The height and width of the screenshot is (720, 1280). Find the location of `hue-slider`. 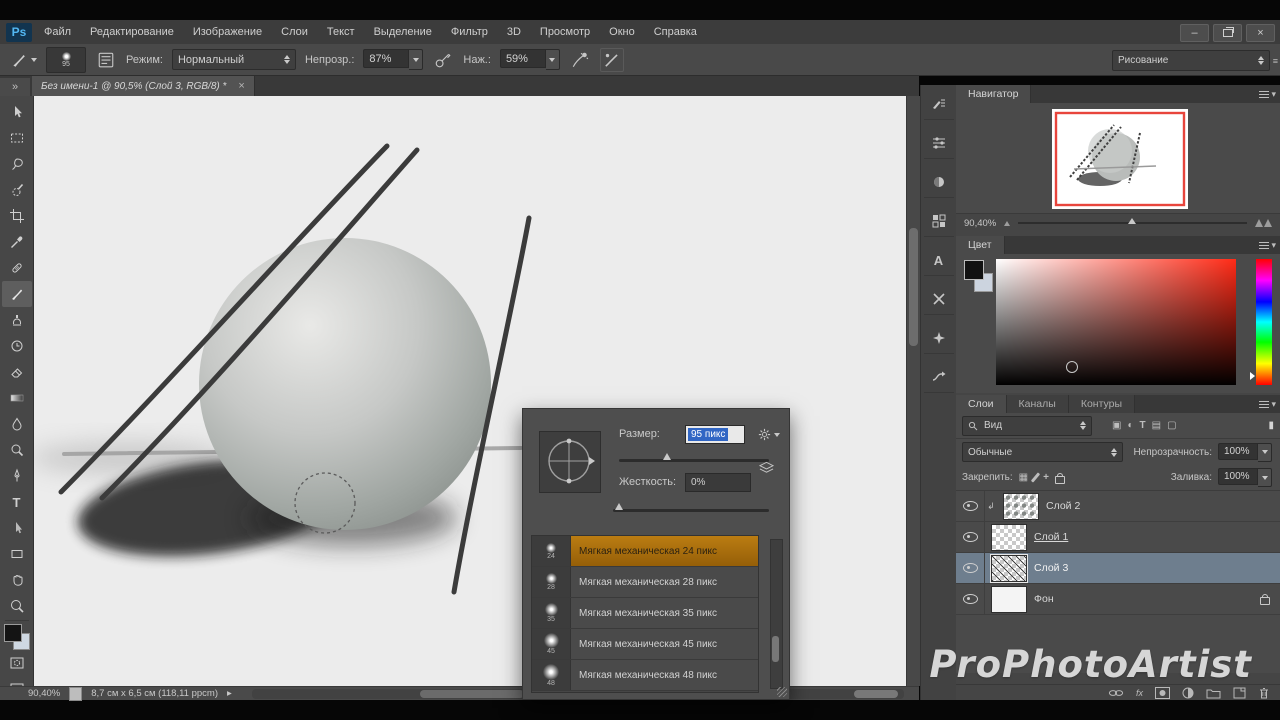

hue-slider is located at coordinates (1264, 322).